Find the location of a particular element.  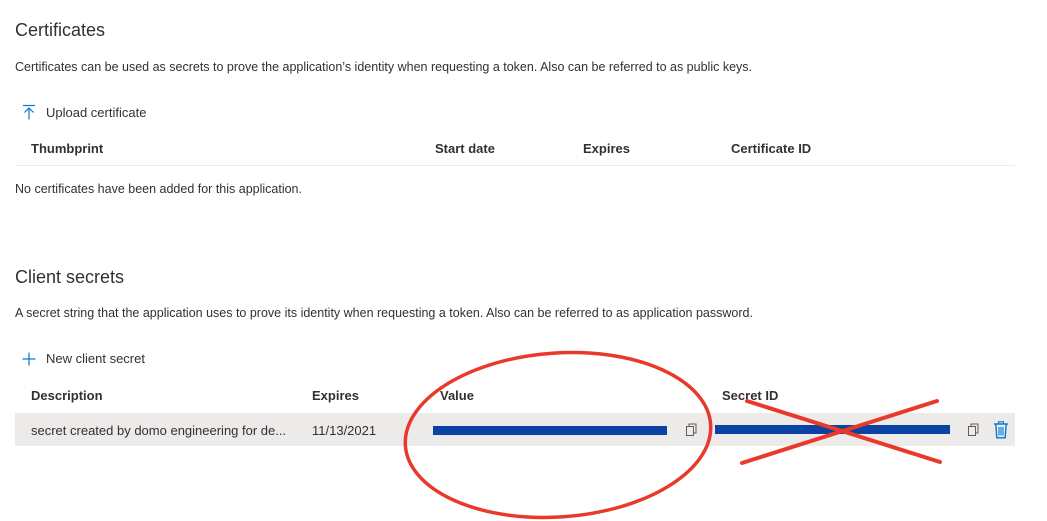

copy-value-icon is located at coordinates (692, 430).